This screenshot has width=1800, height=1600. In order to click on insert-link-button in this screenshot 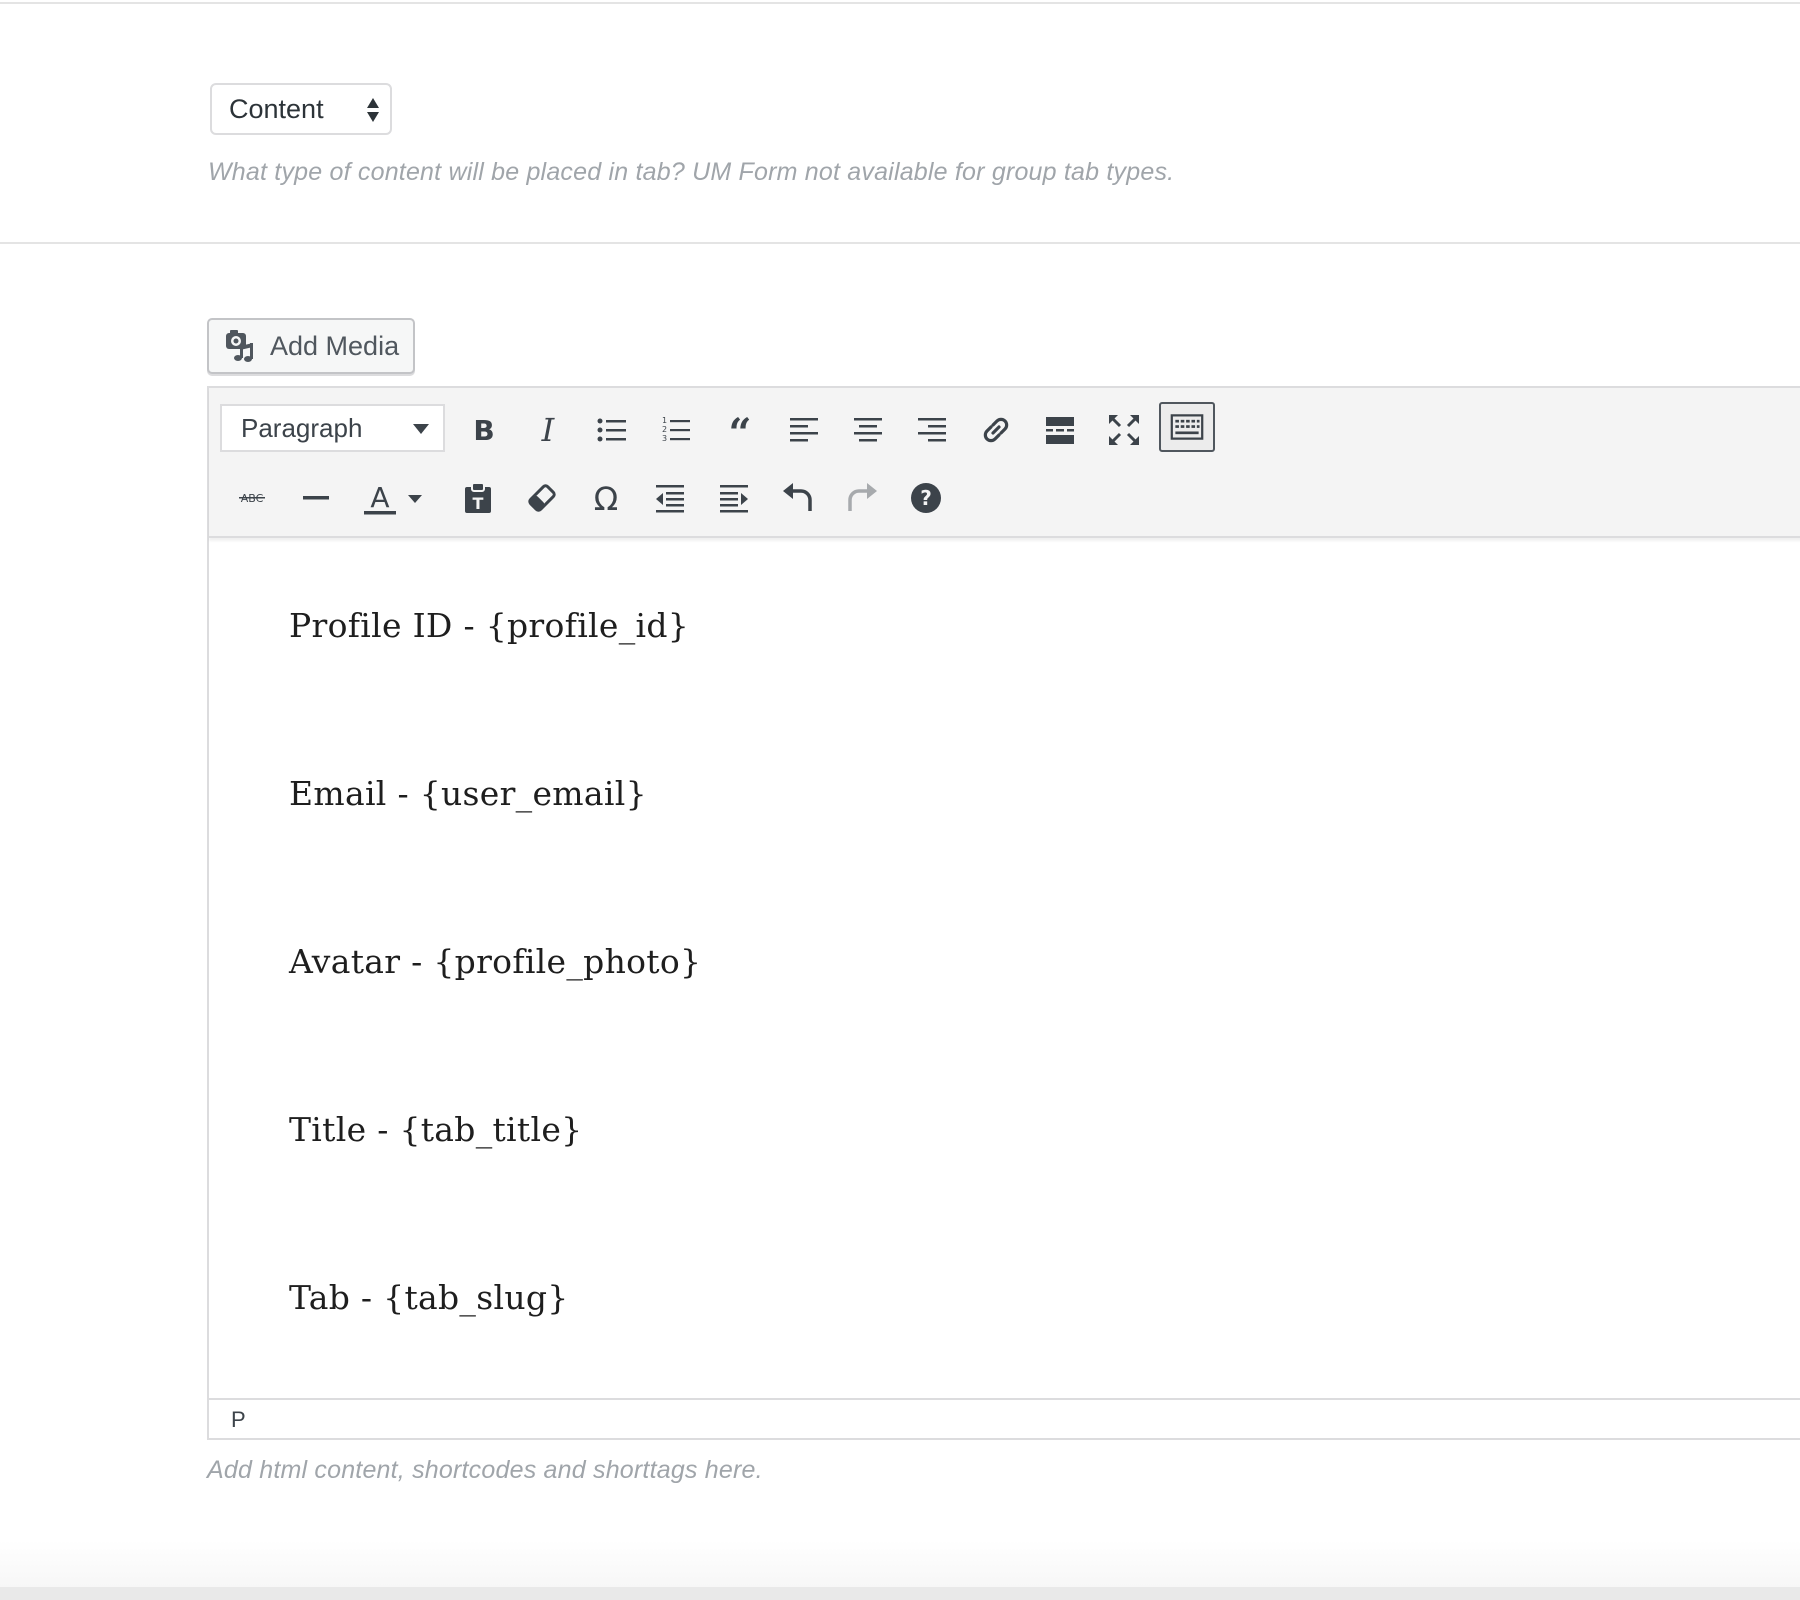, I will do `click(996, 430)`.